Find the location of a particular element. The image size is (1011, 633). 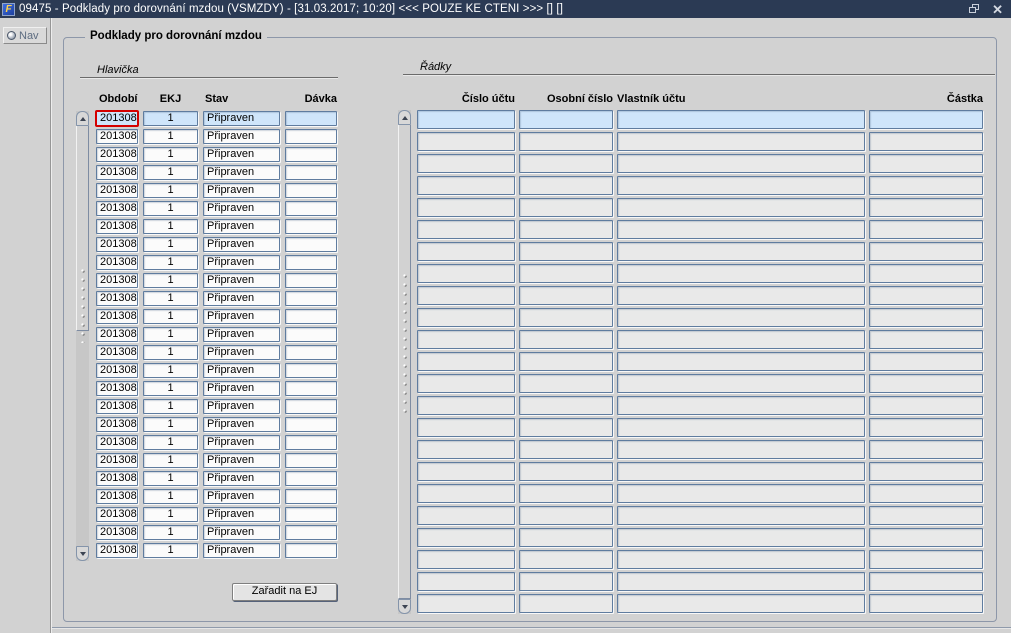

restore-window-icon is located at coordinates (974, 9).